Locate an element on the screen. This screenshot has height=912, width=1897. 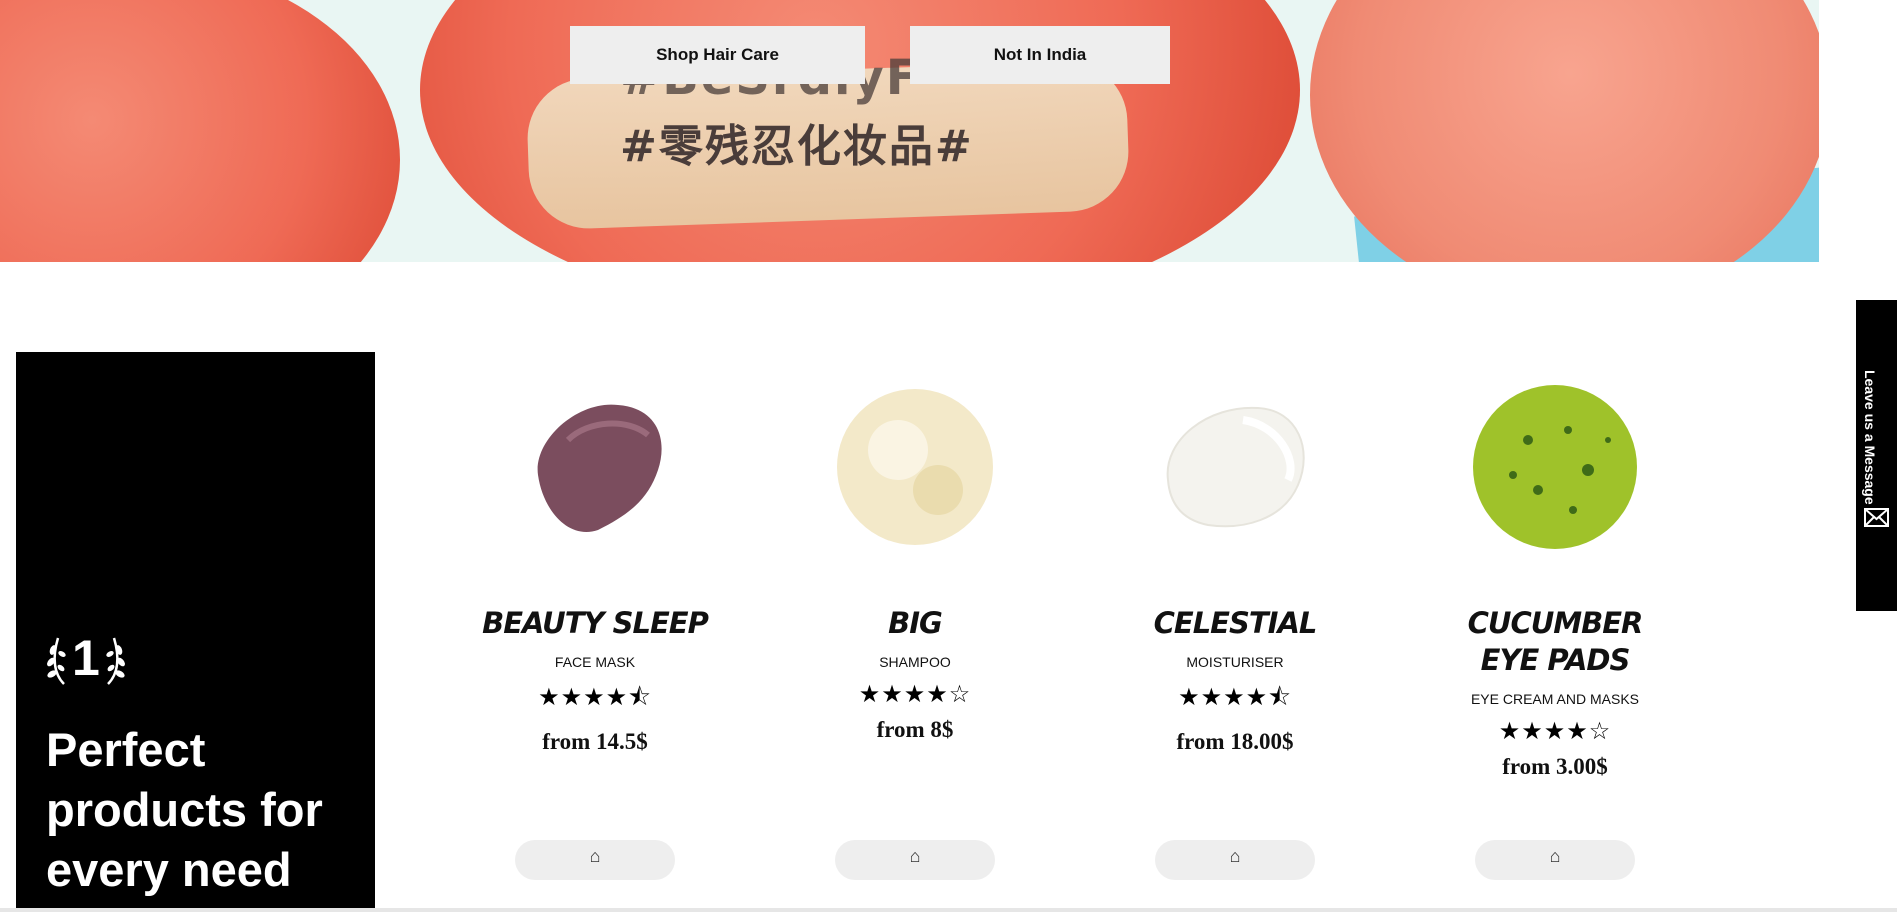
laurel-left-icon is located at coordinates (56, 661).